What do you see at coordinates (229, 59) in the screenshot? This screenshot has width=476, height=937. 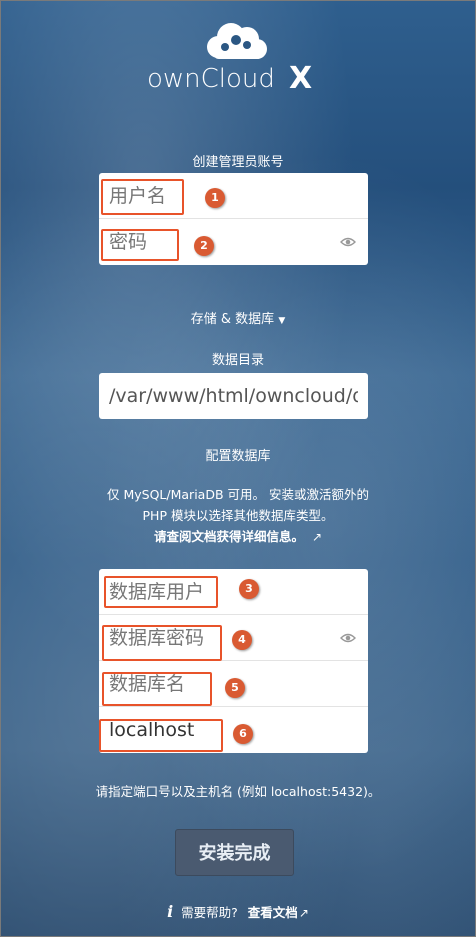 I see `cloud-logo-icon: ownCloud X` at bounding box center [229, 59].